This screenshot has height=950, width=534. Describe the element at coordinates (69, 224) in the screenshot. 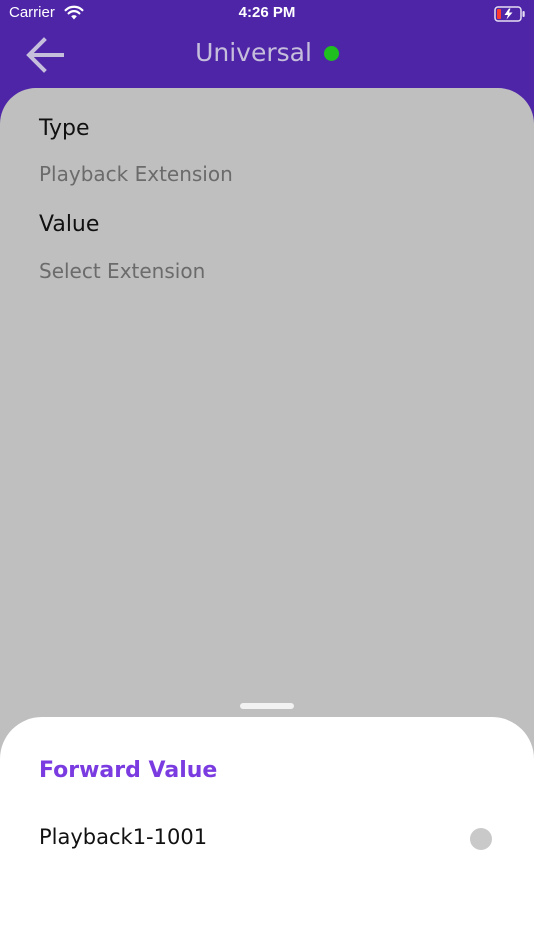

I see `value-label: Value` at that location.